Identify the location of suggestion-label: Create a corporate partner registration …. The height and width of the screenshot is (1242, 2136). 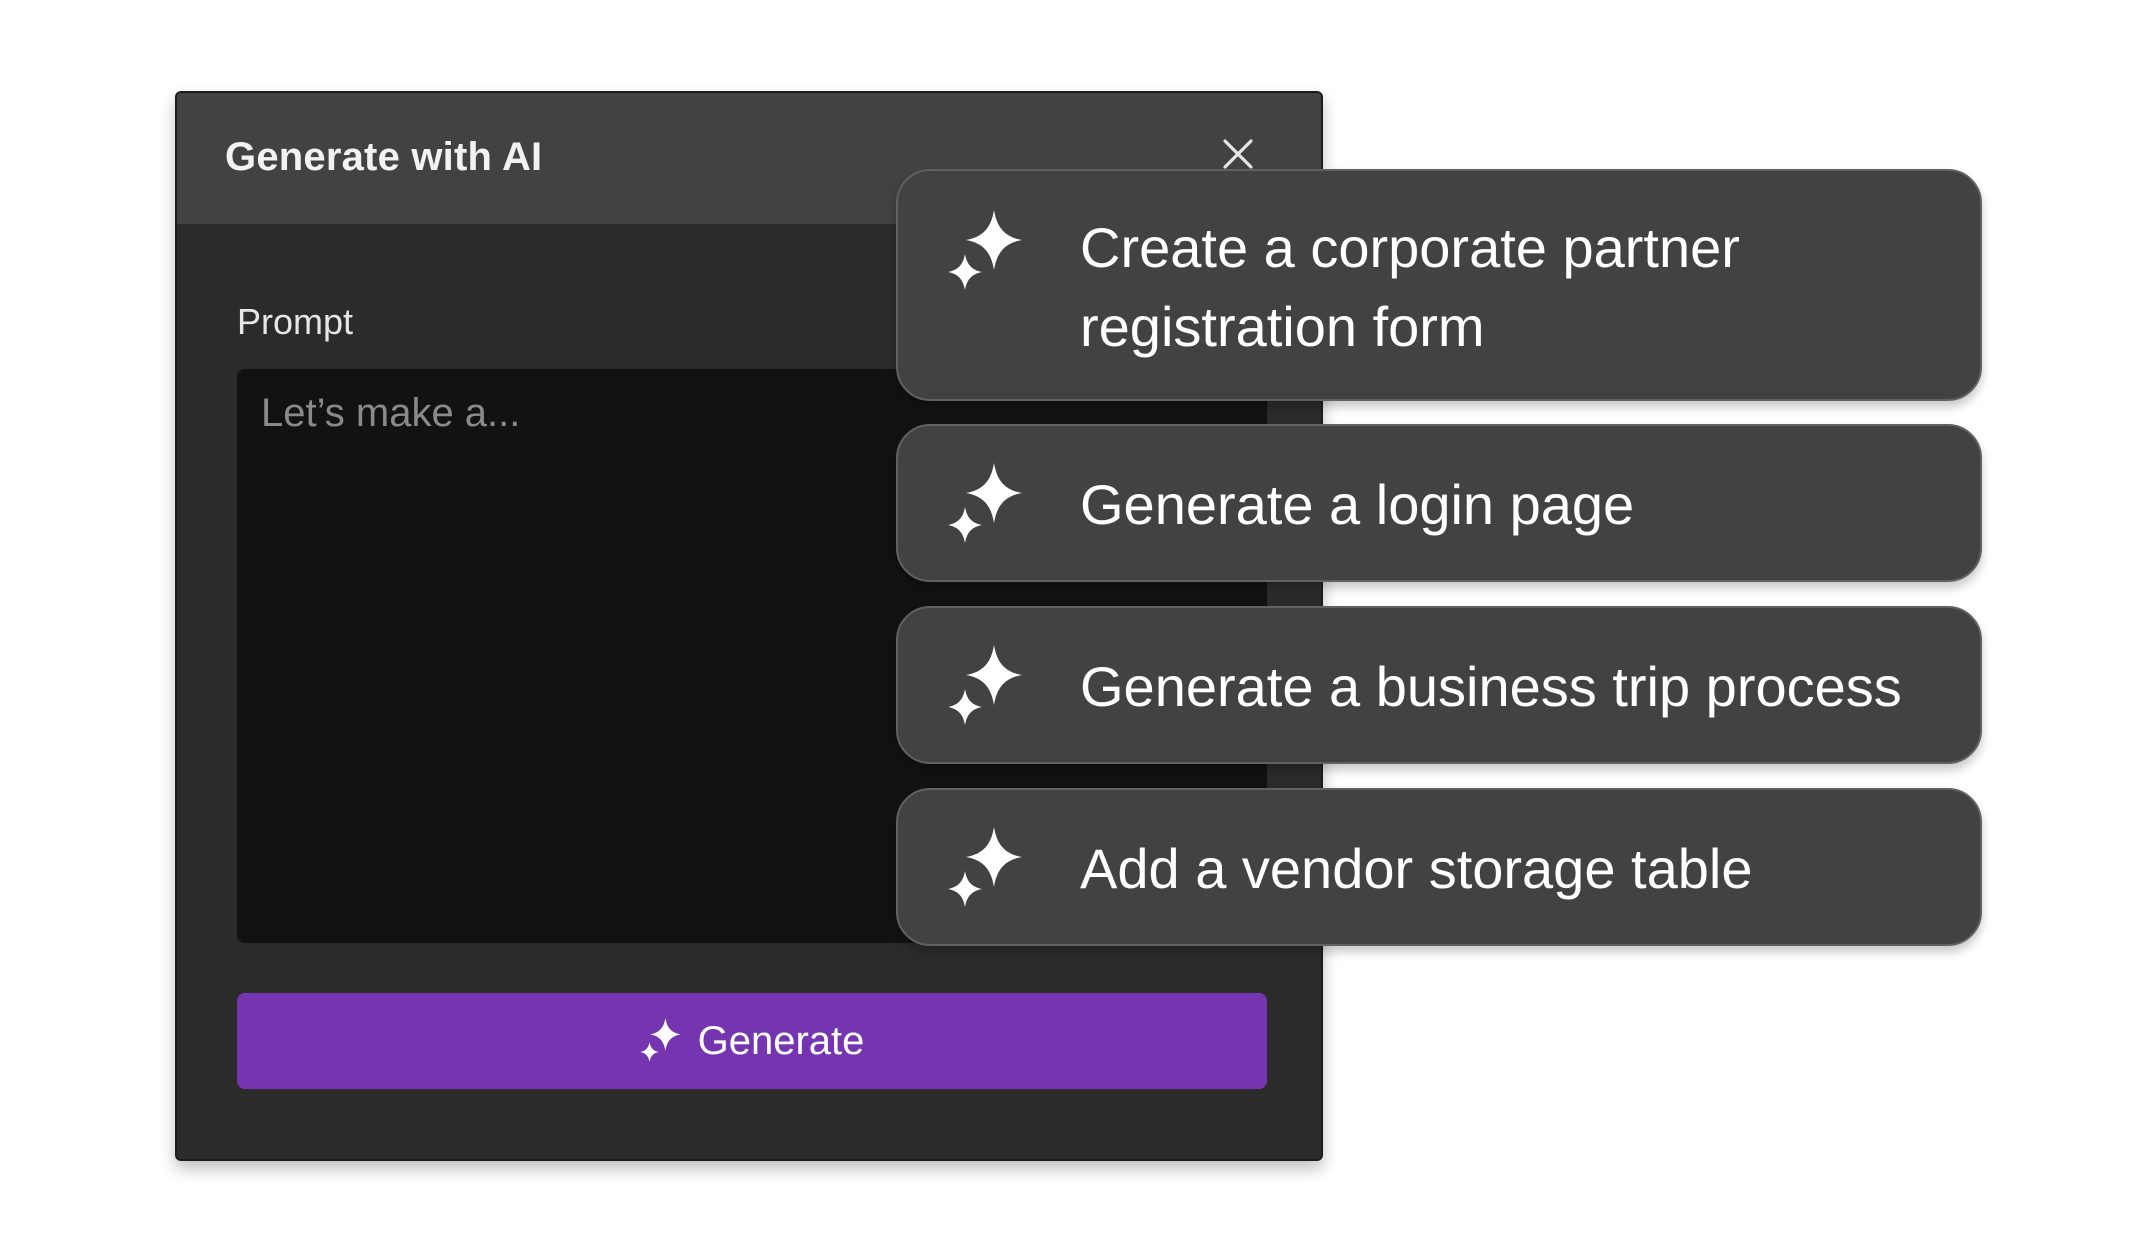
(1410, 287).